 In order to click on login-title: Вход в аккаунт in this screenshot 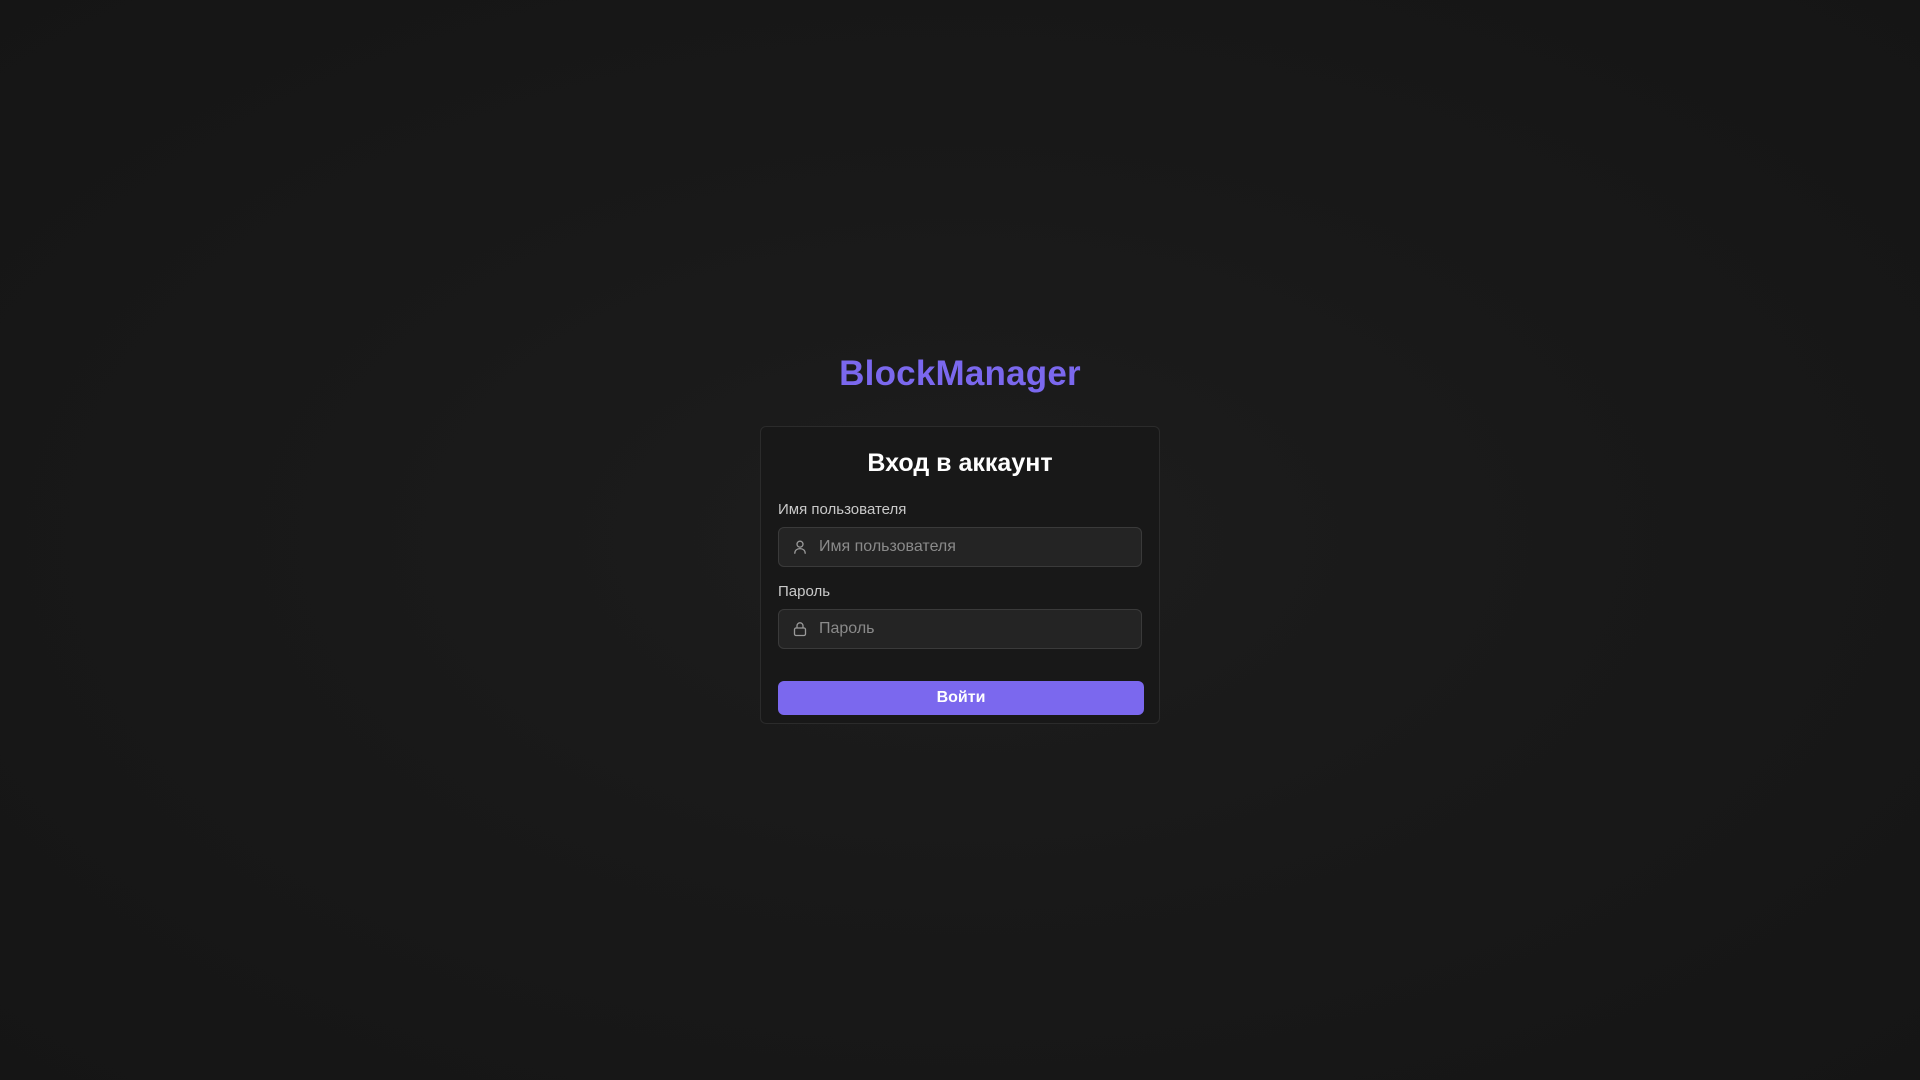, I will do `click(960, 463)`.